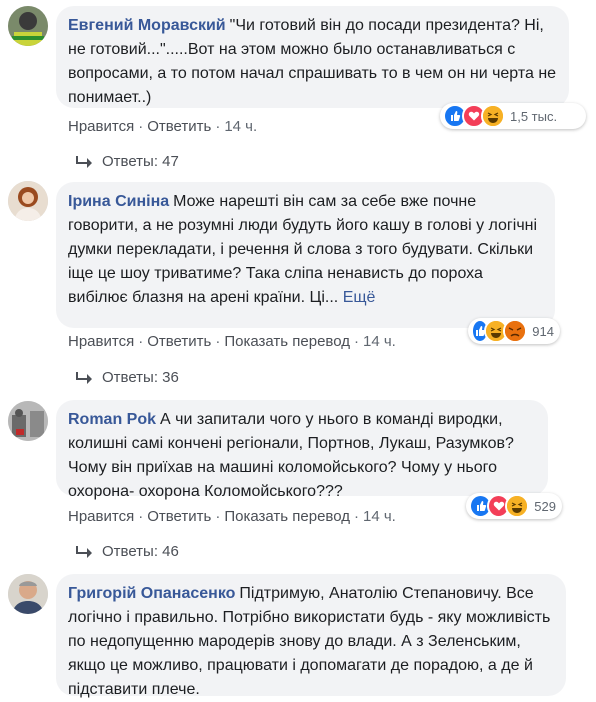 This screenshot has width=596, height=702. Describe the element at coordinates (147, 25) in the screenshot. I see `comment-author: Евгений Моравский` at that location.